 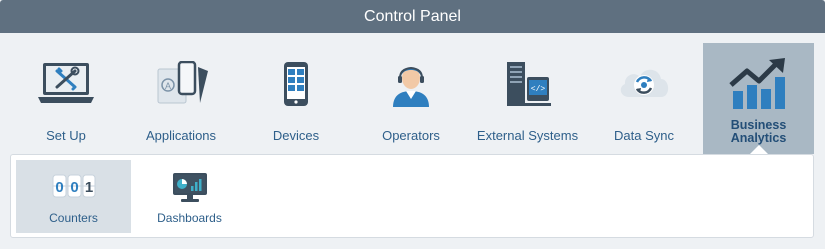 I want to click on tablet-device-icon, so click(x=296, y=86).